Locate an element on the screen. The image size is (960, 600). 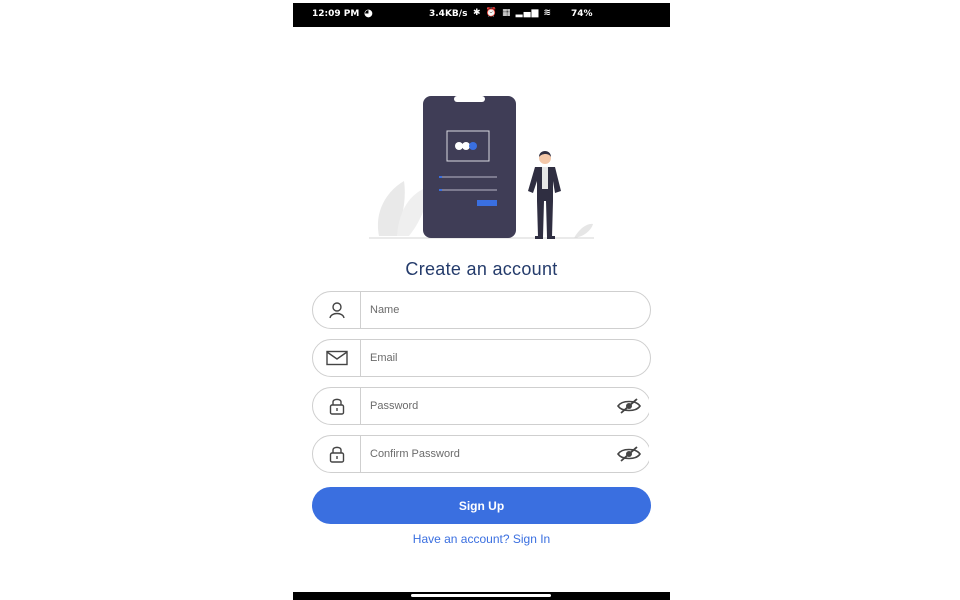
mail-icon-box is located at coordinates (337, 358).